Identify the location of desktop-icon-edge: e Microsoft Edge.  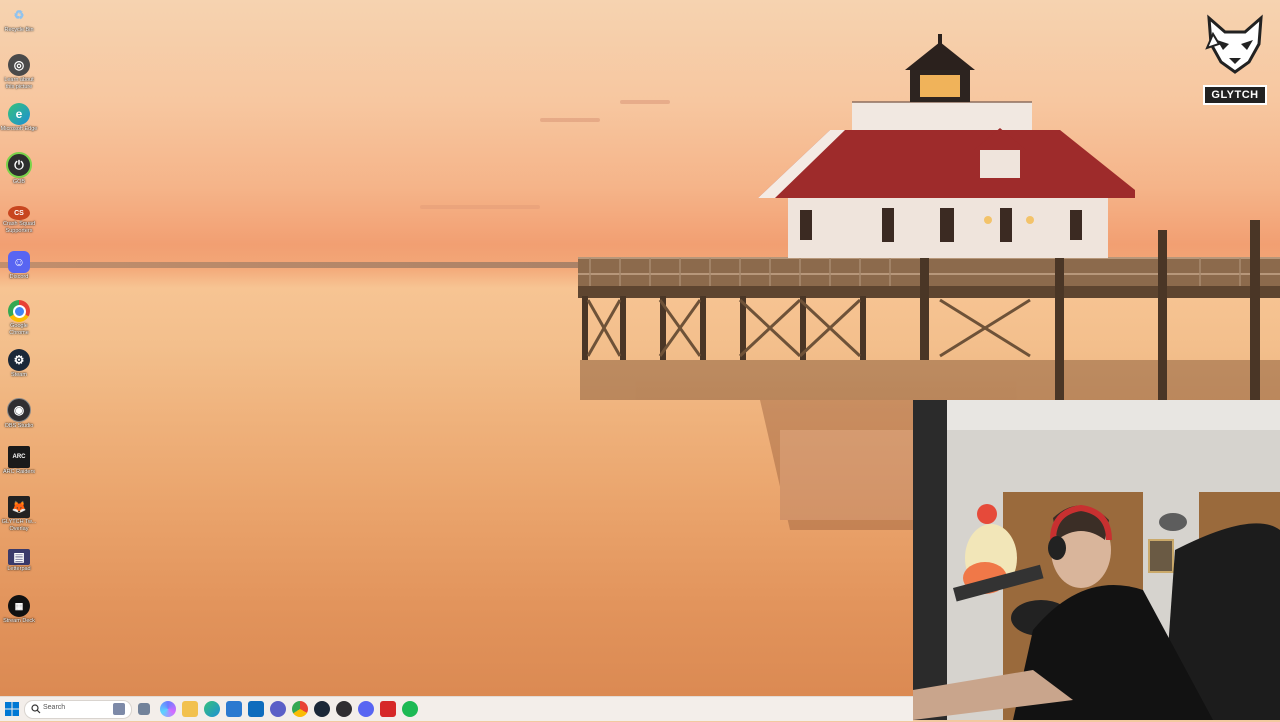
(19, 126).